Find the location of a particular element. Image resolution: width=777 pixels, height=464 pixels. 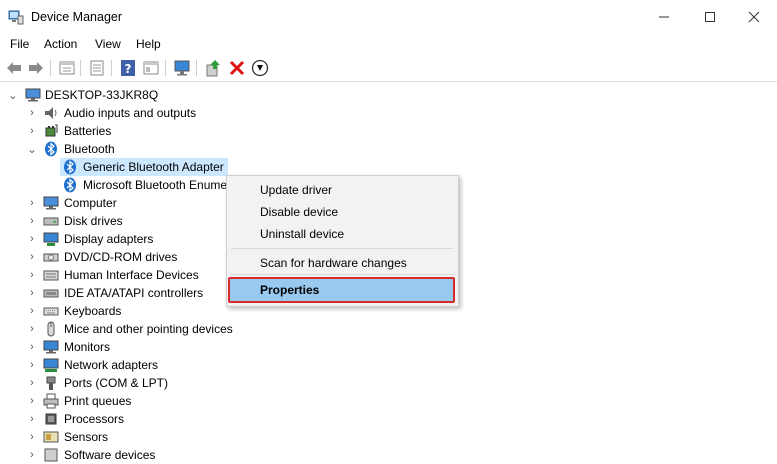

menu-action: Action is located at coordinates (60, 44).